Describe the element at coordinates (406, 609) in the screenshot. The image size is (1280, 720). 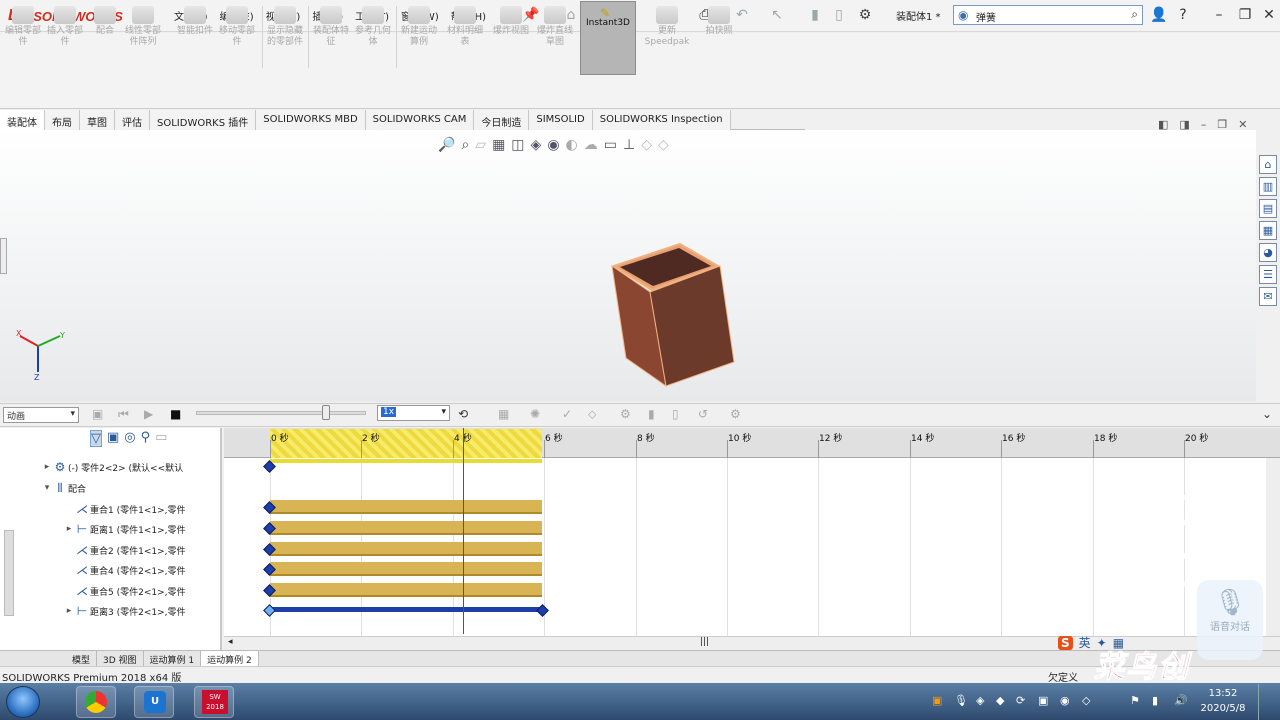
I see `distance-change-bar` at that location.